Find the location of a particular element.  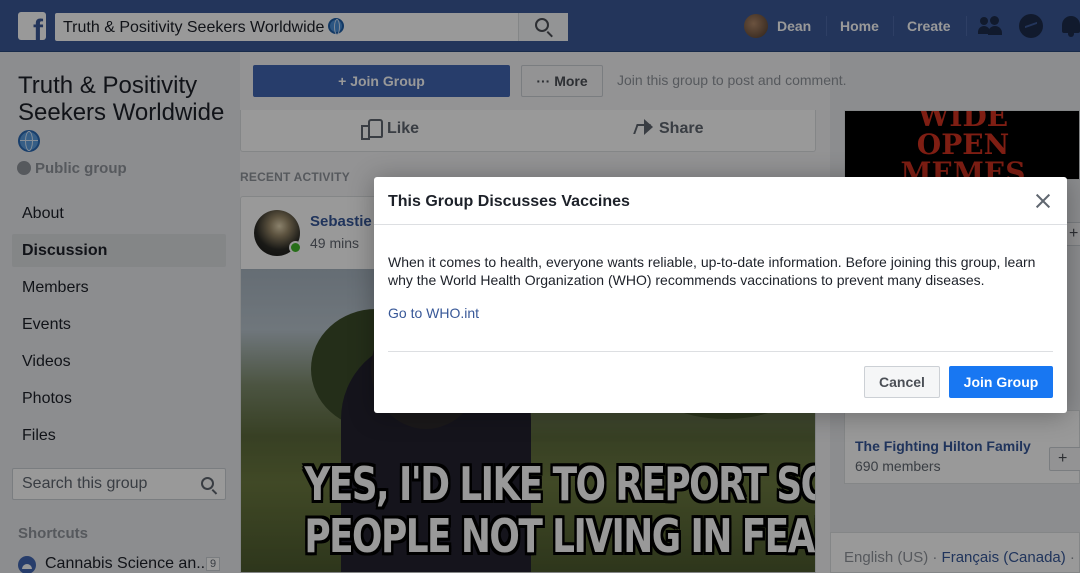

dialog-divider is located at coordinates (720, 351).